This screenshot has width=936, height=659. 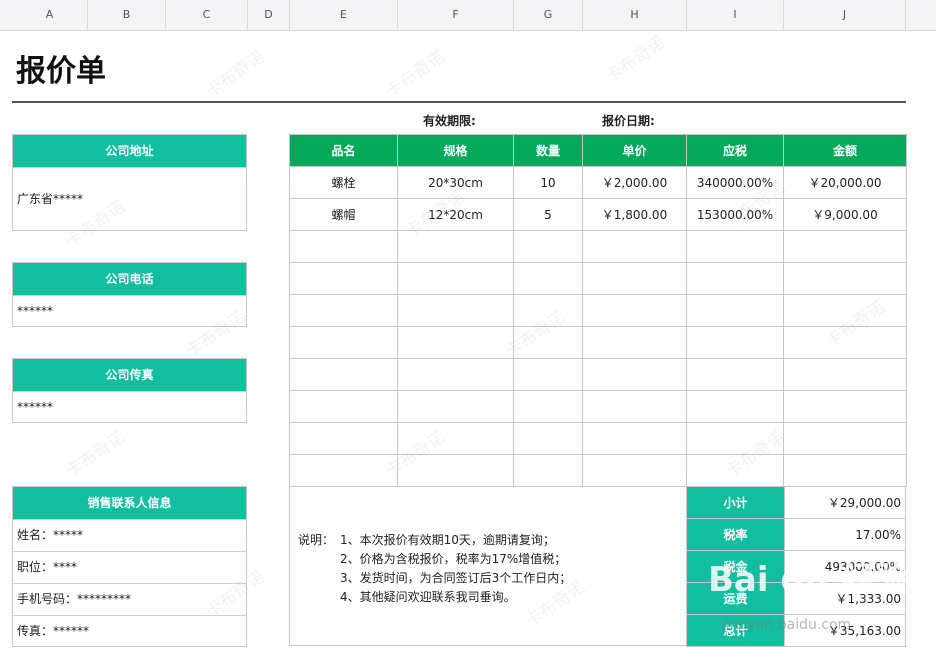 I want to click on summary-label: 小计, so click(x=735, y=502).